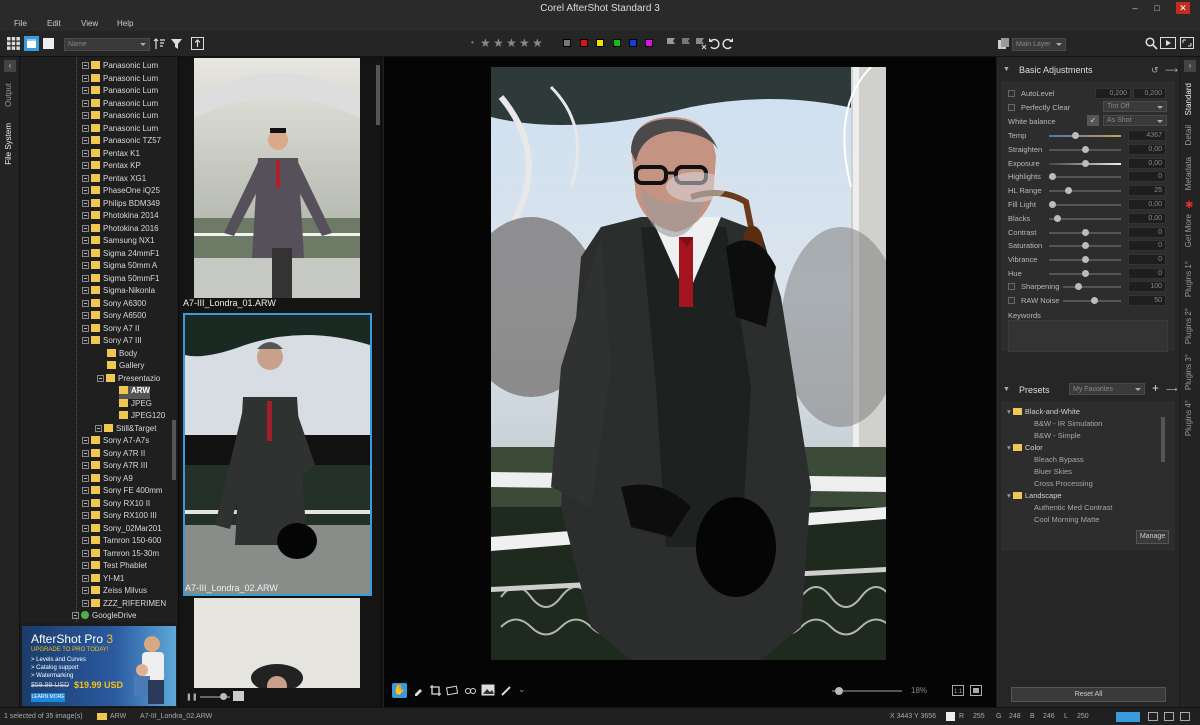 The width and height of the screenshot is (1200, 725). Describe the element at coordinates (1188, 418) in the screenshot. I see `tab-plugins-4: Plugins 4°` at that location.